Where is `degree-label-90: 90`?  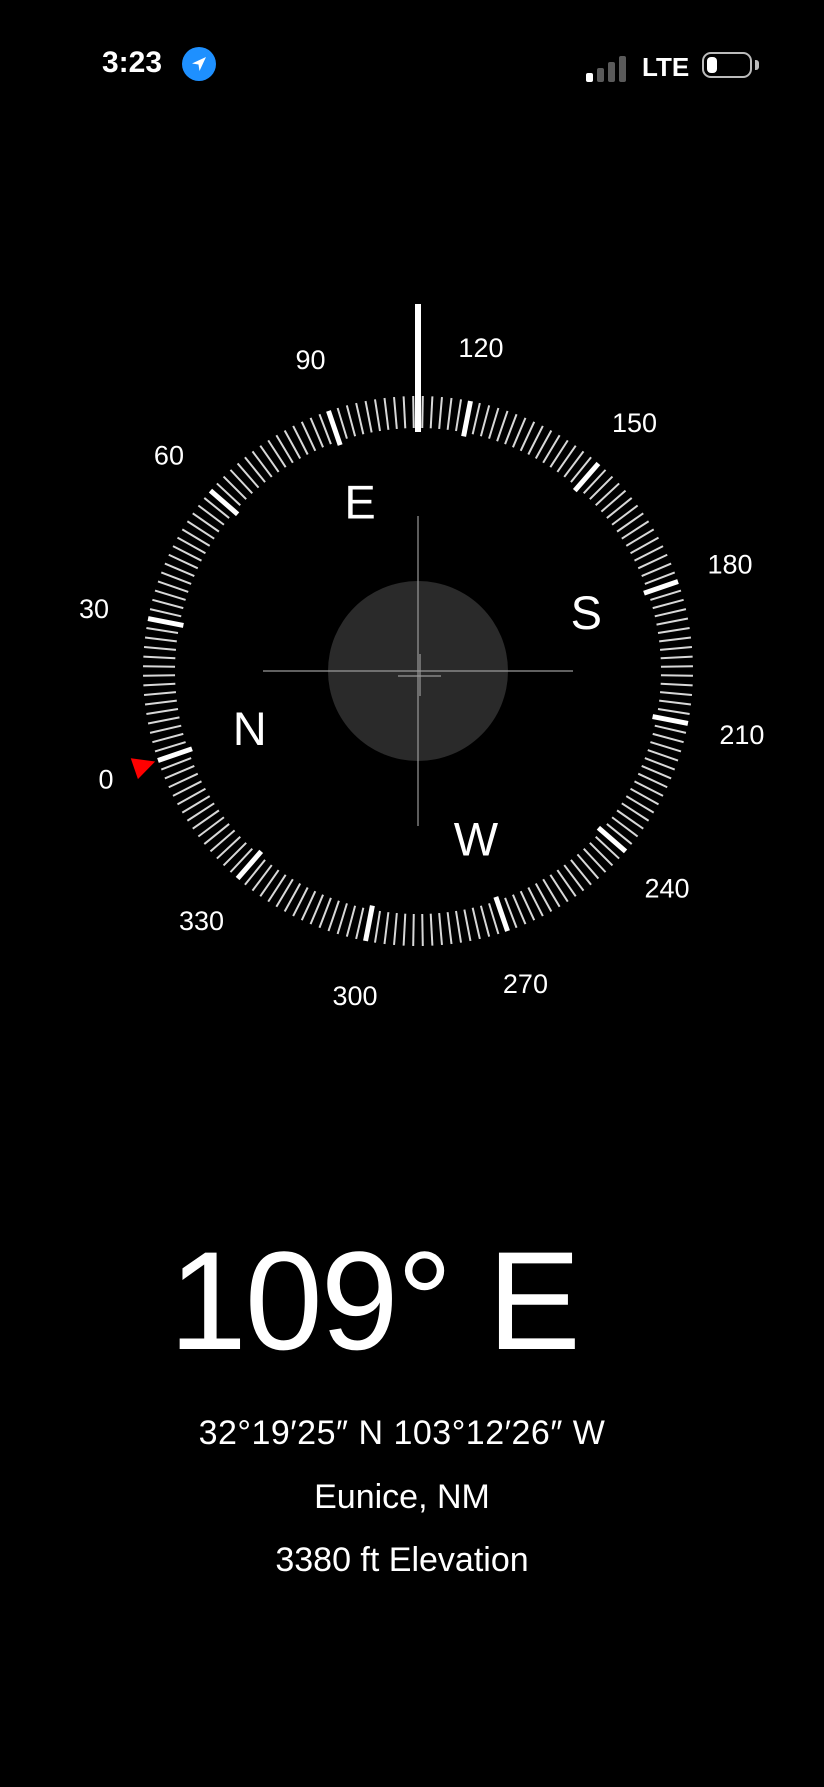 degree-label-90: 90 is located at coordinates (311, 360).